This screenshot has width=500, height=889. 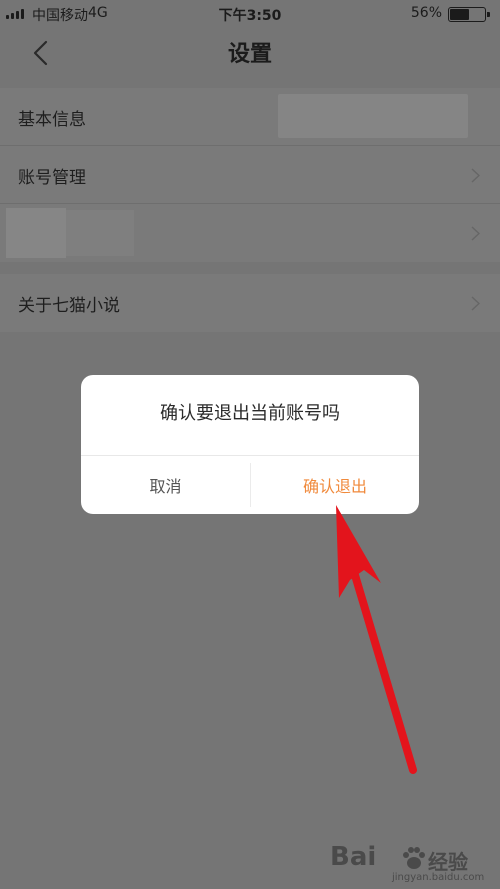 What do you see at coordinates (250, 444) in the screenshot?
I see `logout-confirm-dialog: 确认要退出当前账号吗 取消 确认退出` at bounding box center [250, 444].